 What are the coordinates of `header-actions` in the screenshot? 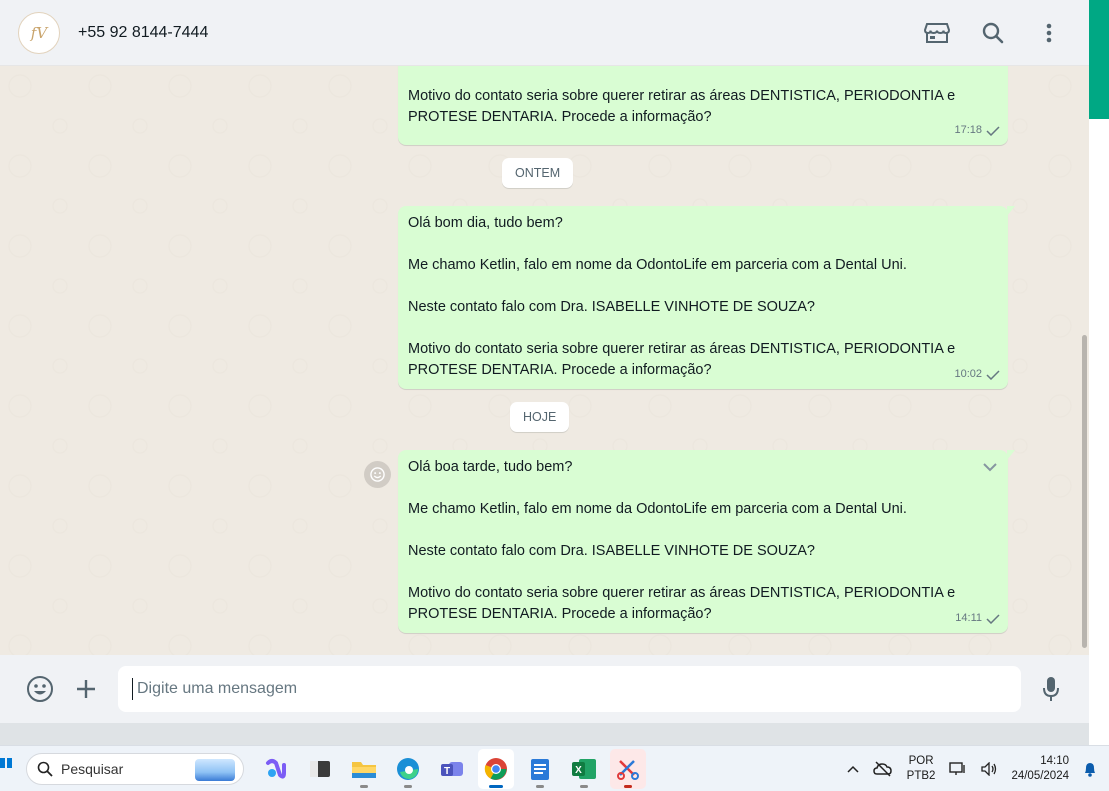 It's located at (993, 33).